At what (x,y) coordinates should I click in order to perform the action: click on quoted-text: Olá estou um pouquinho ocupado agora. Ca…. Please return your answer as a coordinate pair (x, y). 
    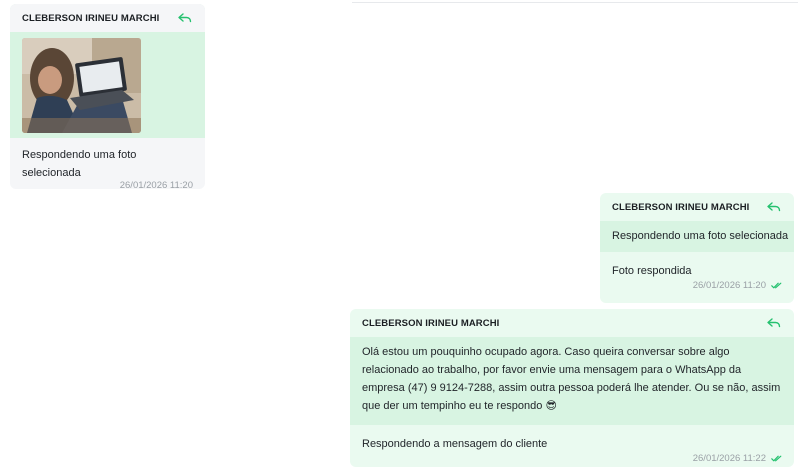
    Looking at the image, I should click on (571, 379).